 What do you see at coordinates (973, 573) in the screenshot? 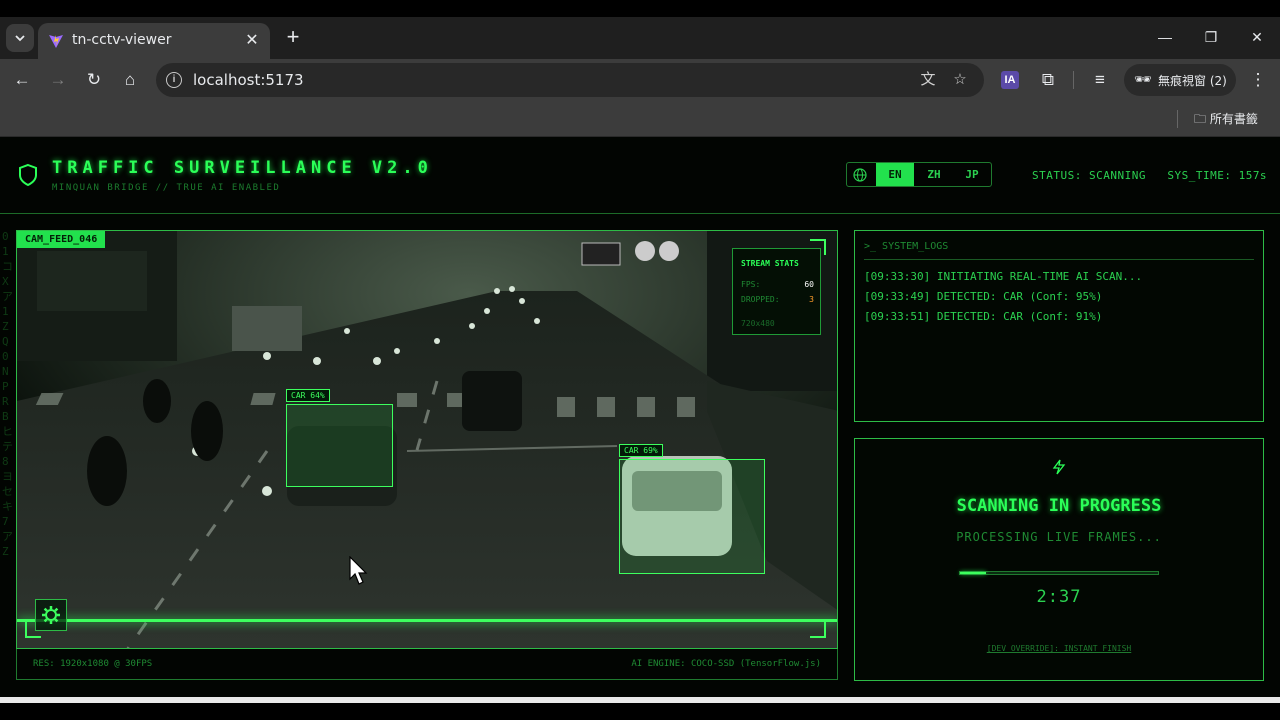
I see `scan-progress-fill` at bounding box center [973, 573].